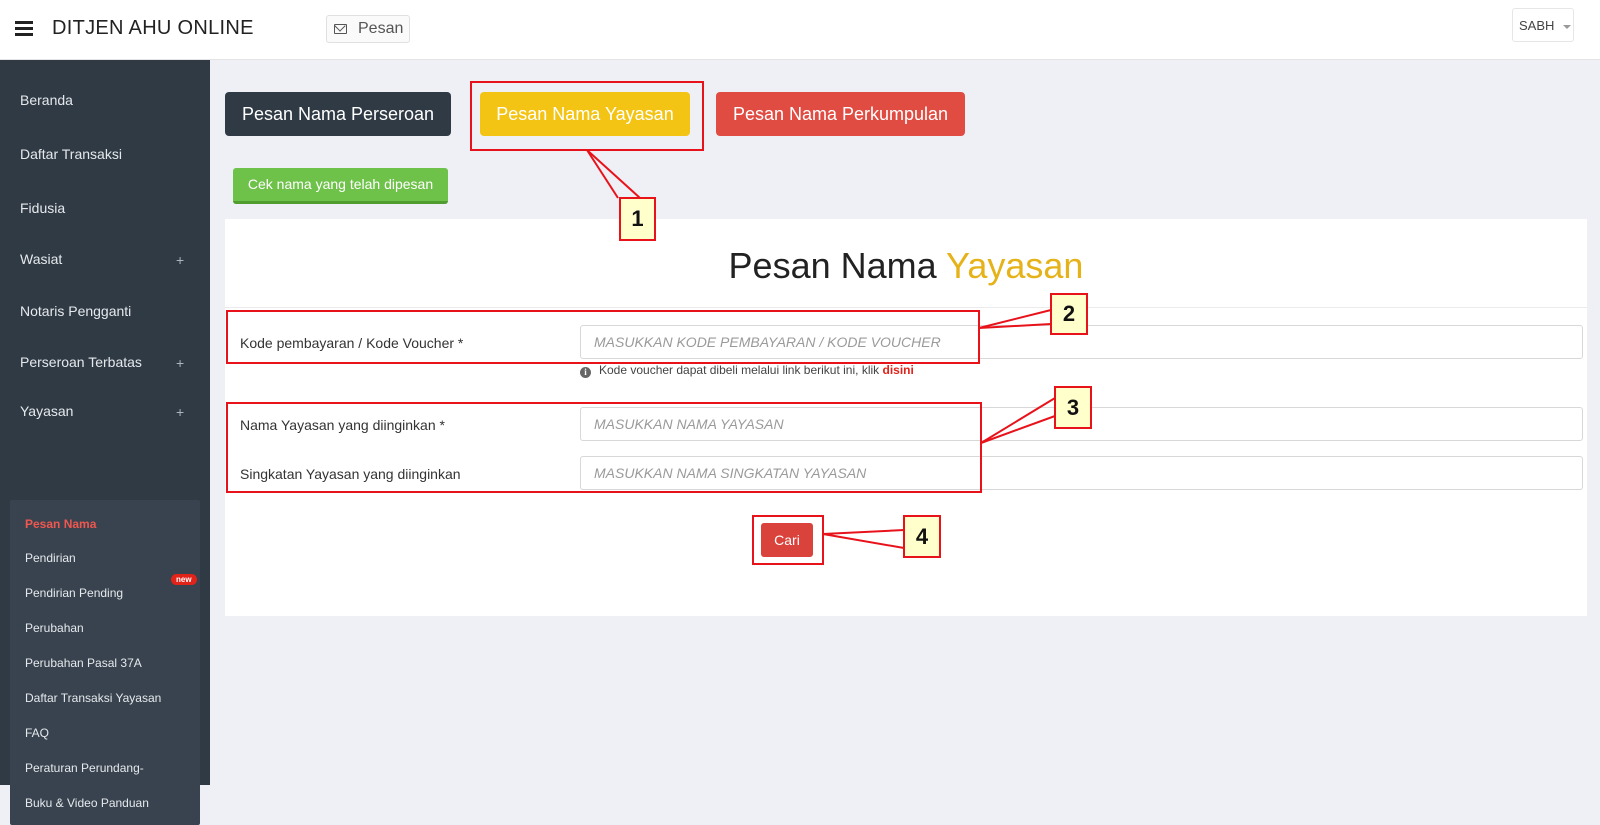 Image resolution: width=1600 pixels, height=825 pixels. Describe the element at coordinates (87, 803) in the screenshot. I see `submenu-item-buku-video-panduan: Buku & Video Panduan` at that location.